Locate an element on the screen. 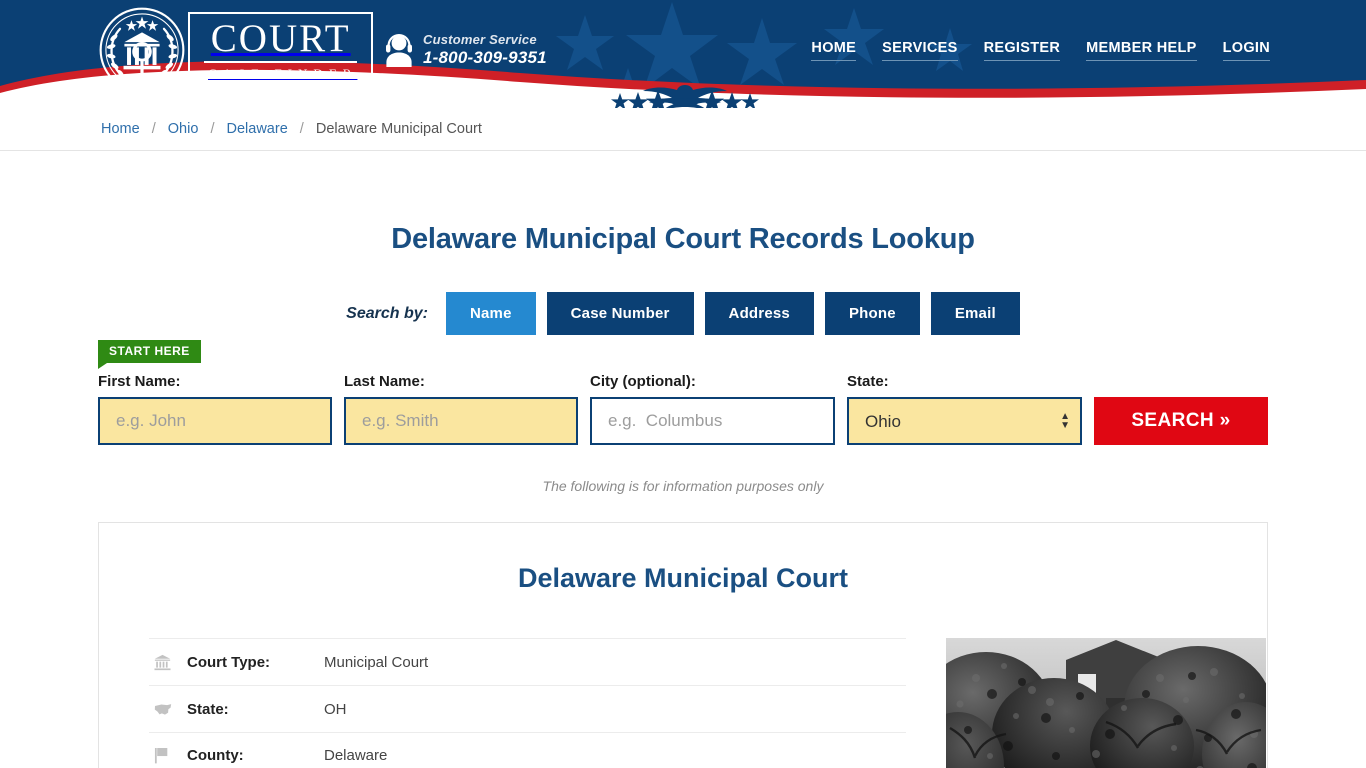 This screenshot has height=768, width=1366. nav-item-home: HOME is located at coordinates (834, 50).